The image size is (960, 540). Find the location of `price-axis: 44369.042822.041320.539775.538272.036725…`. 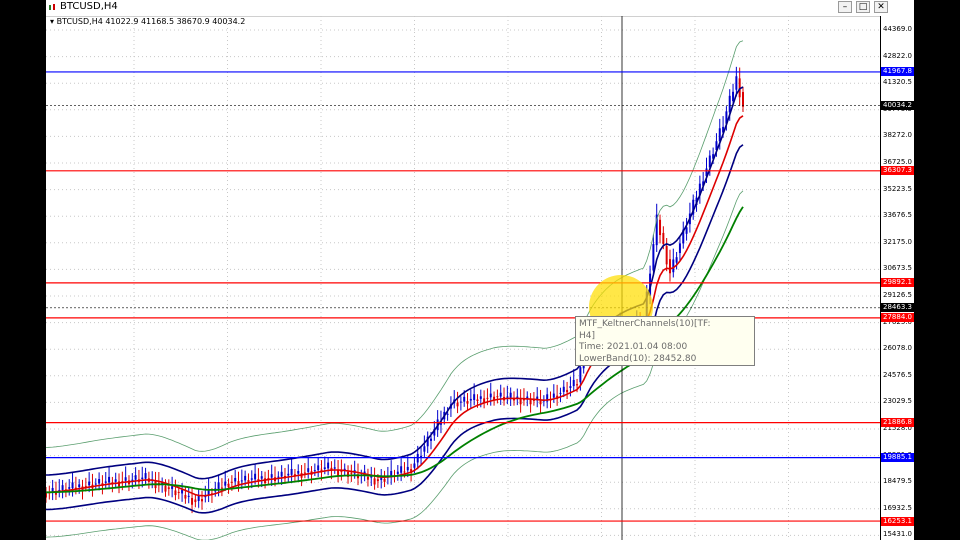

price-axis: 44369.042822.041320.539775.538272.036725… is located at coordinates (897, 278).